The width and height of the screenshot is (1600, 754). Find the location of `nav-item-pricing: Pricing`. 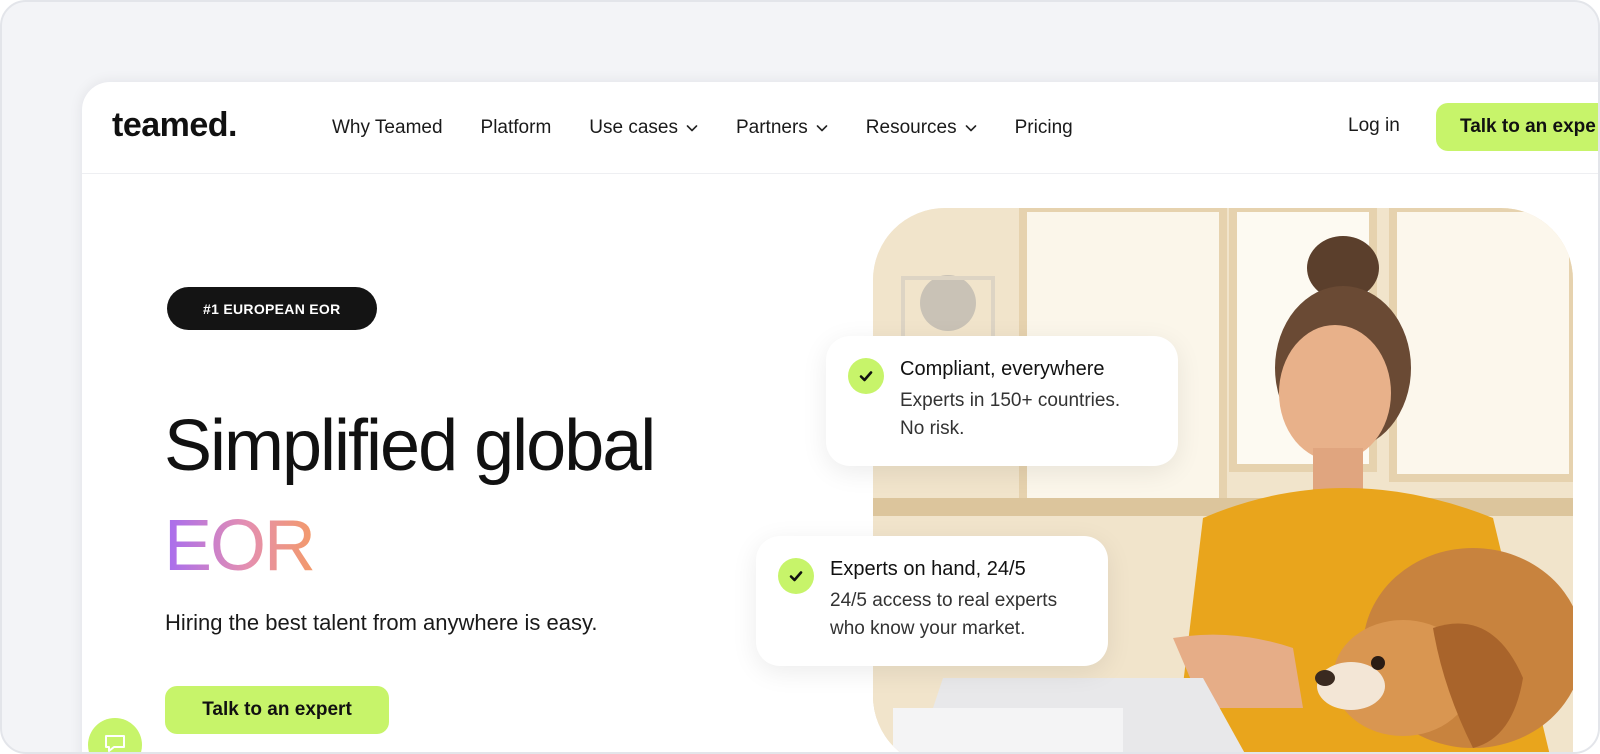

nav-item-pricing: Pricing is located at coordinates (1044, 128).